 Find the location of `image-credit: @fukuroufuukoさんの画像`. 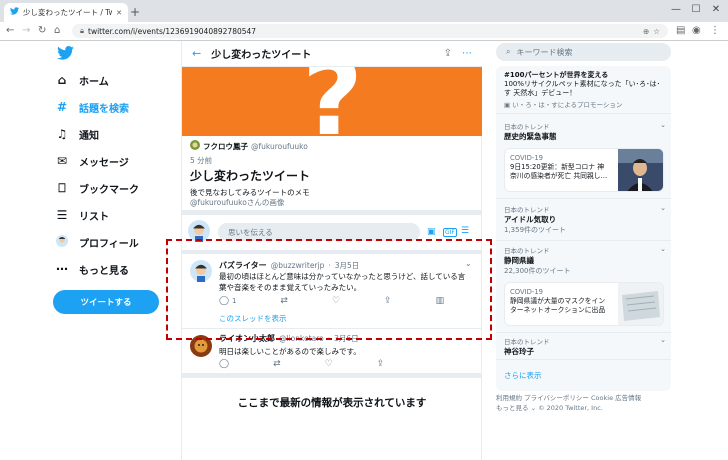

image-credit: @fukuroufuukoさんの画像 is located at coordinates (237, 202).